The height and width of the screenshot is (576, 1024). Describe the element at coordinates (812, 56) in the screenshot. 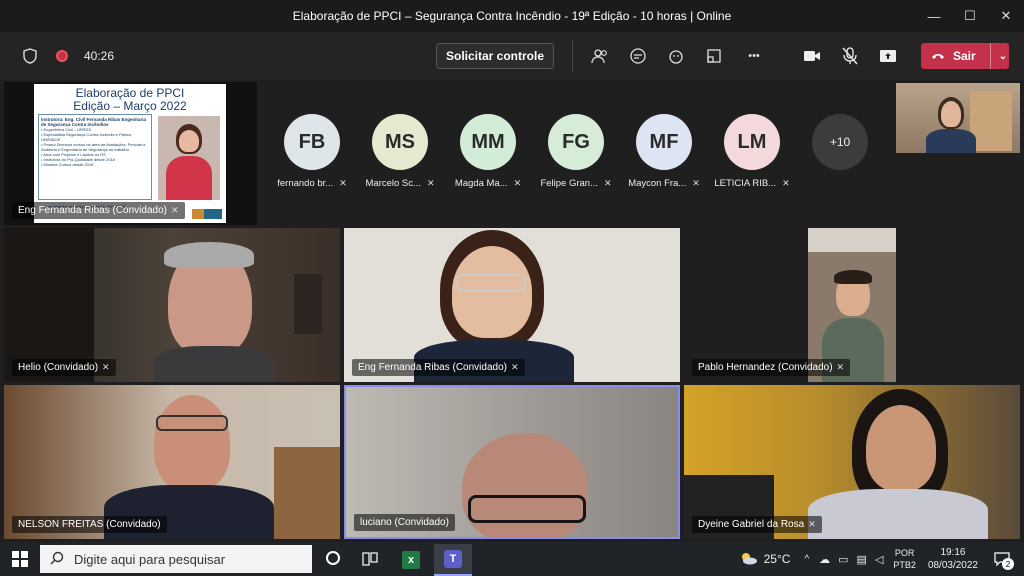

I see `camera-icon` at that location.